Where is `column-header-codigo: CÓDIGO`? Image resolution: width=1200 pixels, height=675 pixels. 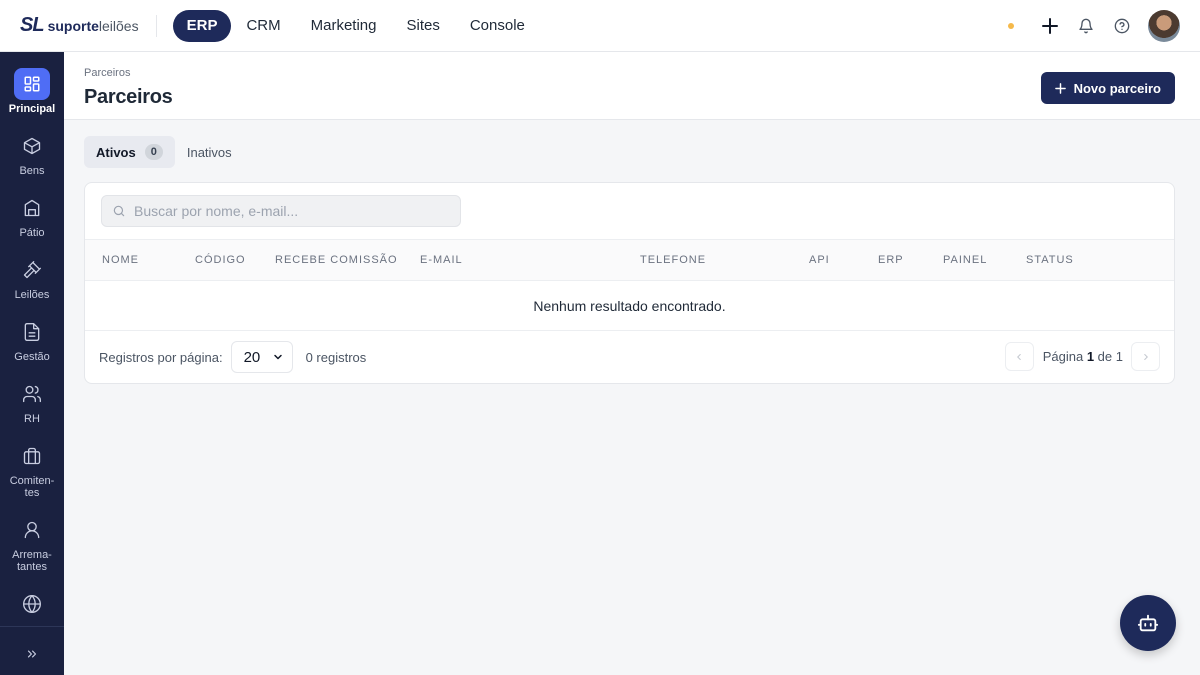 column-header-codigo: CÓDIGO is located at coordinates (220, 260).